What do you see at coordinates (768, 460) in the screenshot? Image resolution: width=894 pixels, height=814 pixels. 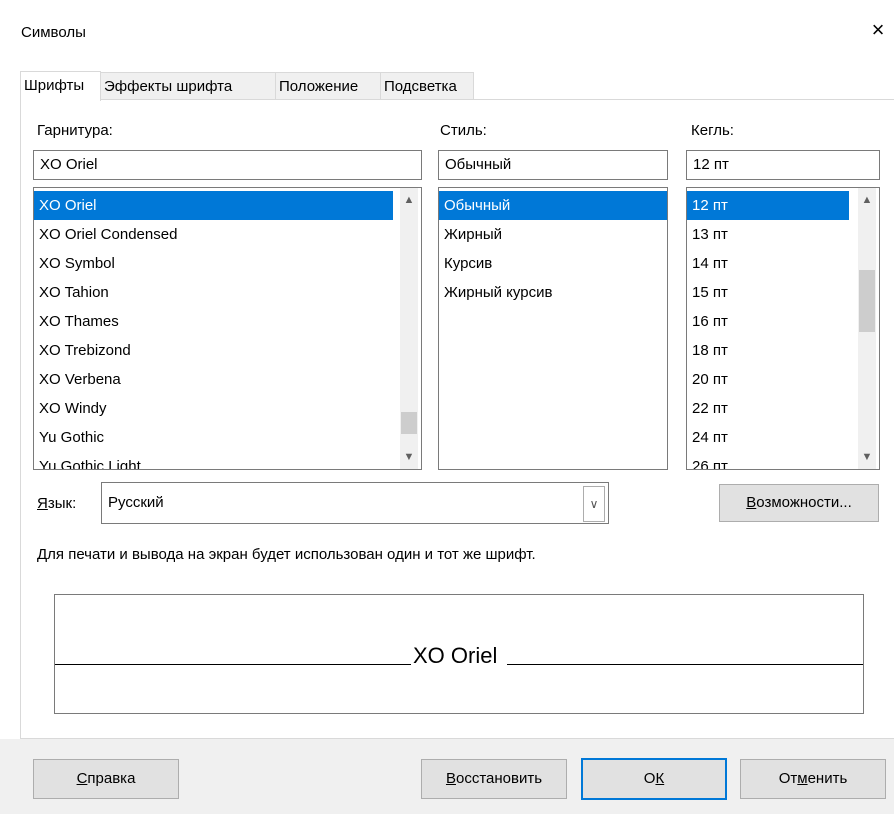 I see `size-list-item: 26 пт` at bounding box center [768, 460].